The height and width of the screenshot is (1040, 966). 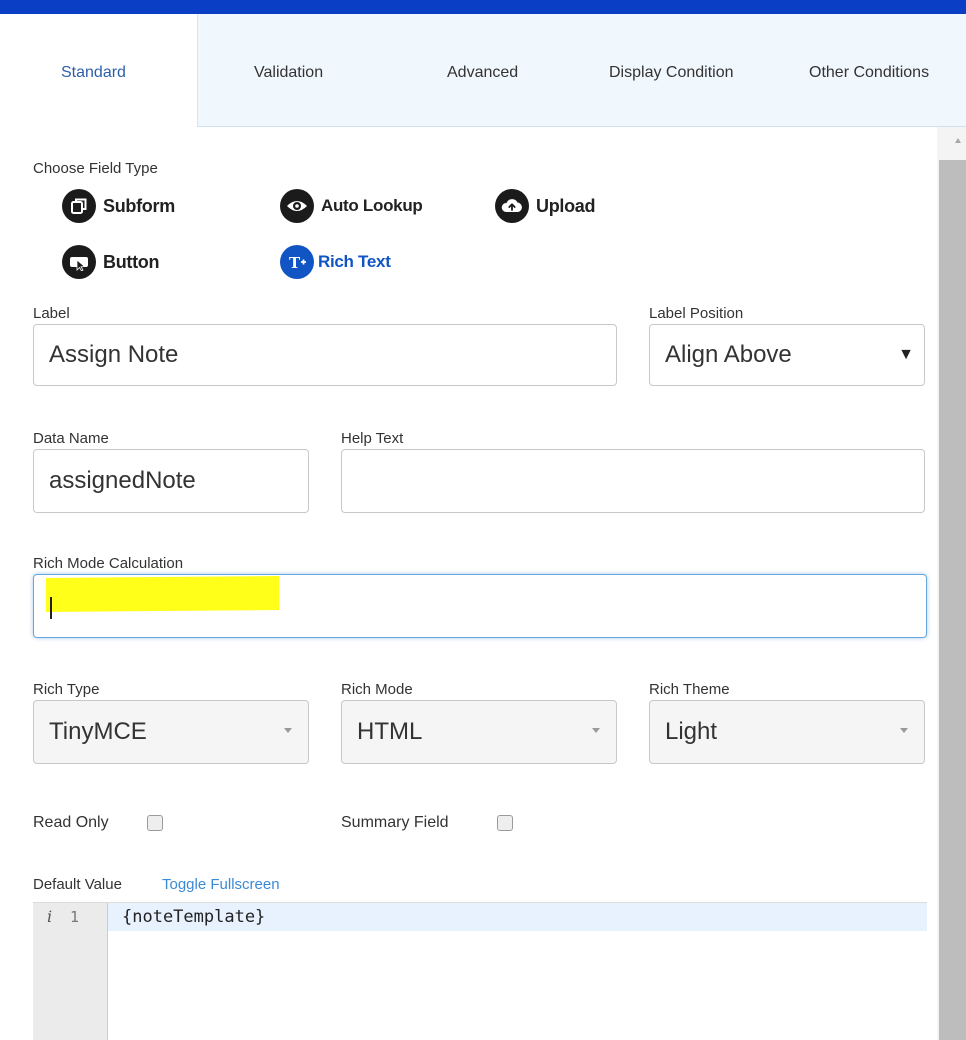 I want to click on rich-type-dropdown-arrow-icon, so click(x=288, y=730).